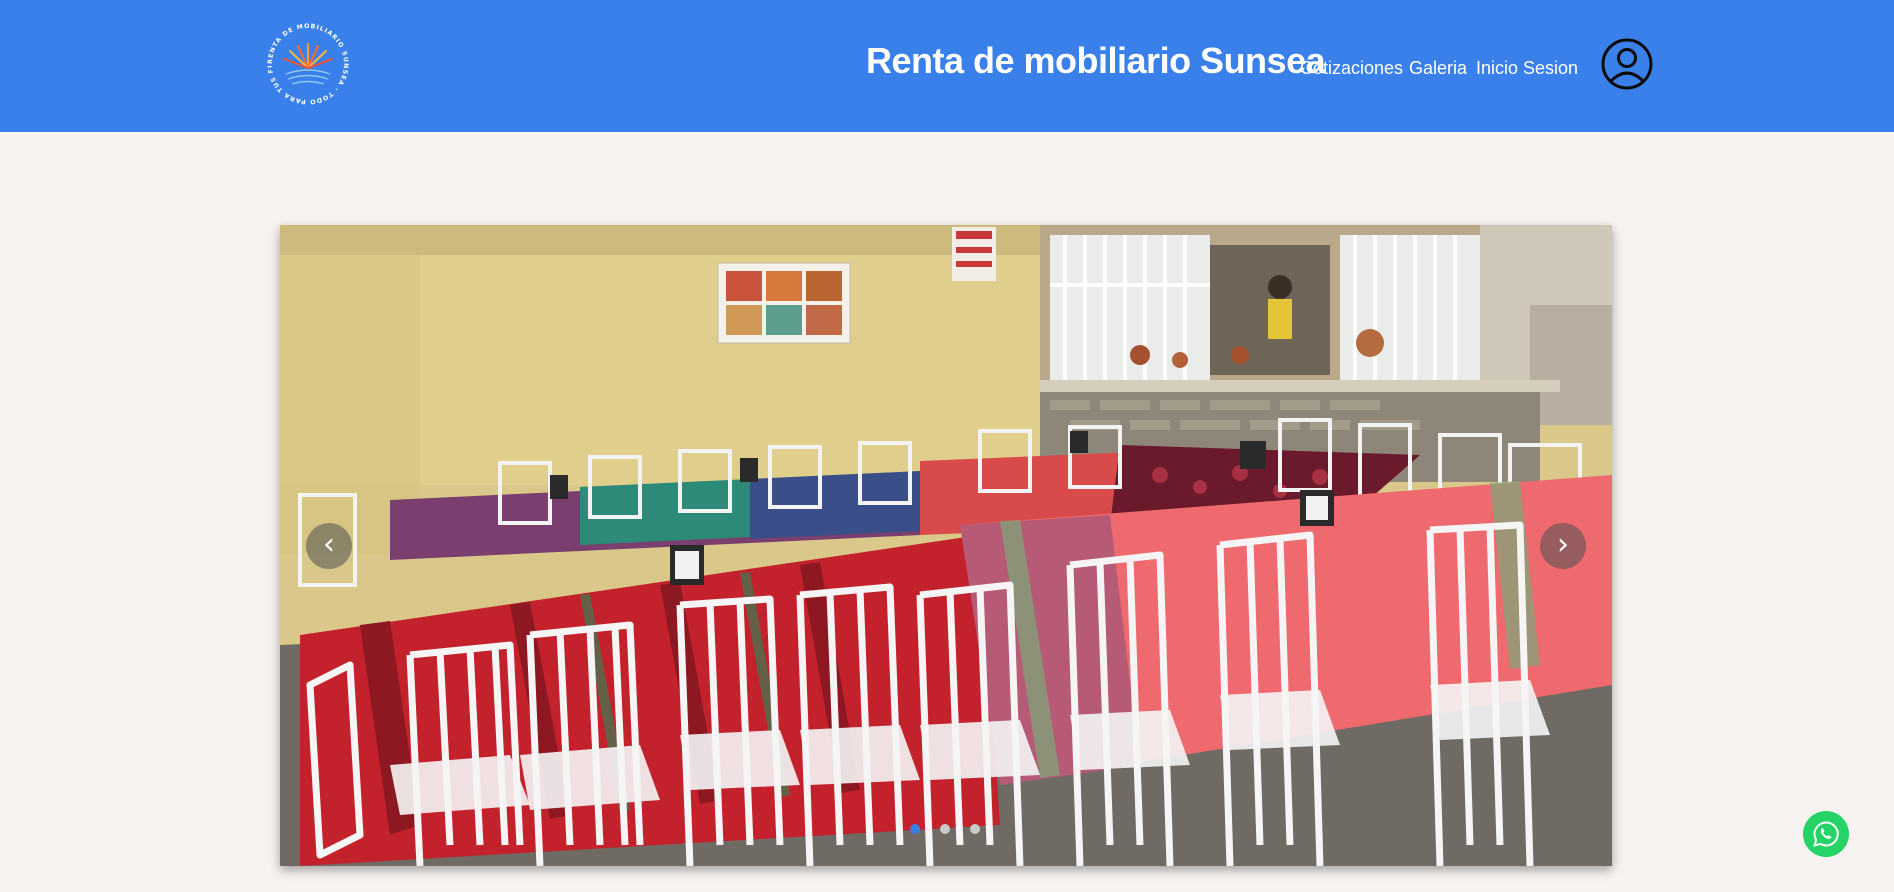 Image resolution: width=1894 pixels, height=892 pixels. I want to click on carousel-prev-button: ‹, so click(329, 546).